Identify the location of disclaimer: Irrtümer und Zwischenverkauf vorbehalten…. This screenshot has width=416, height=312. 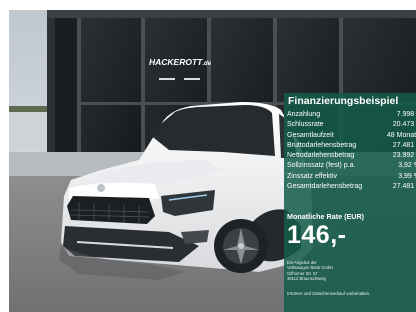
(329, 293).